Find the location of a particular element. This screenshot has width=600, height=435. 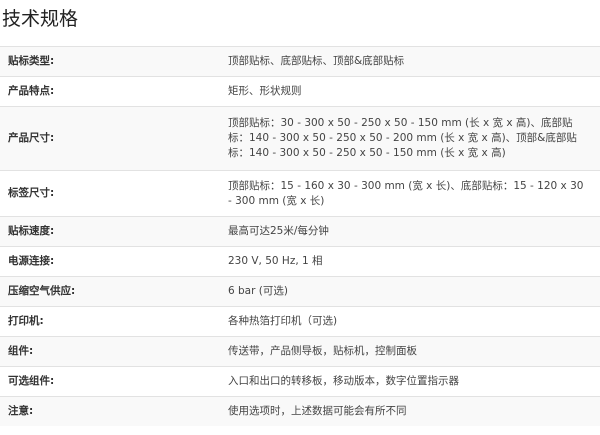

spec-value: 230 V, 50 Hz, 1 相 is located at coordinates (275, 261).